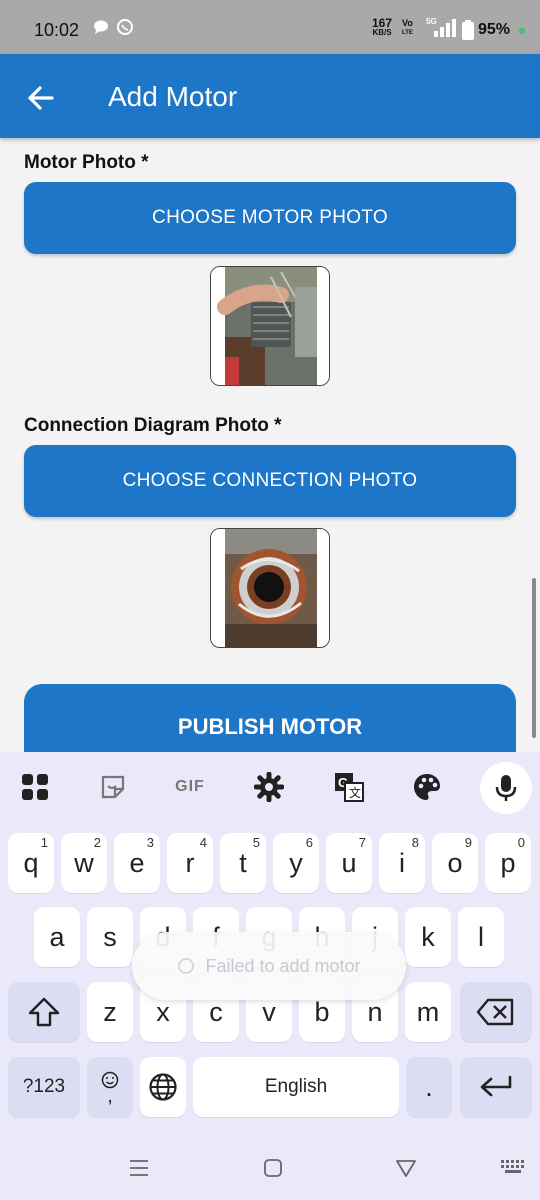 The height and width of the screenshot is (1200, 540). Describe the element at coordinates (441, 30) in the screenshot. I see `signal-icon: 5G` at that location.